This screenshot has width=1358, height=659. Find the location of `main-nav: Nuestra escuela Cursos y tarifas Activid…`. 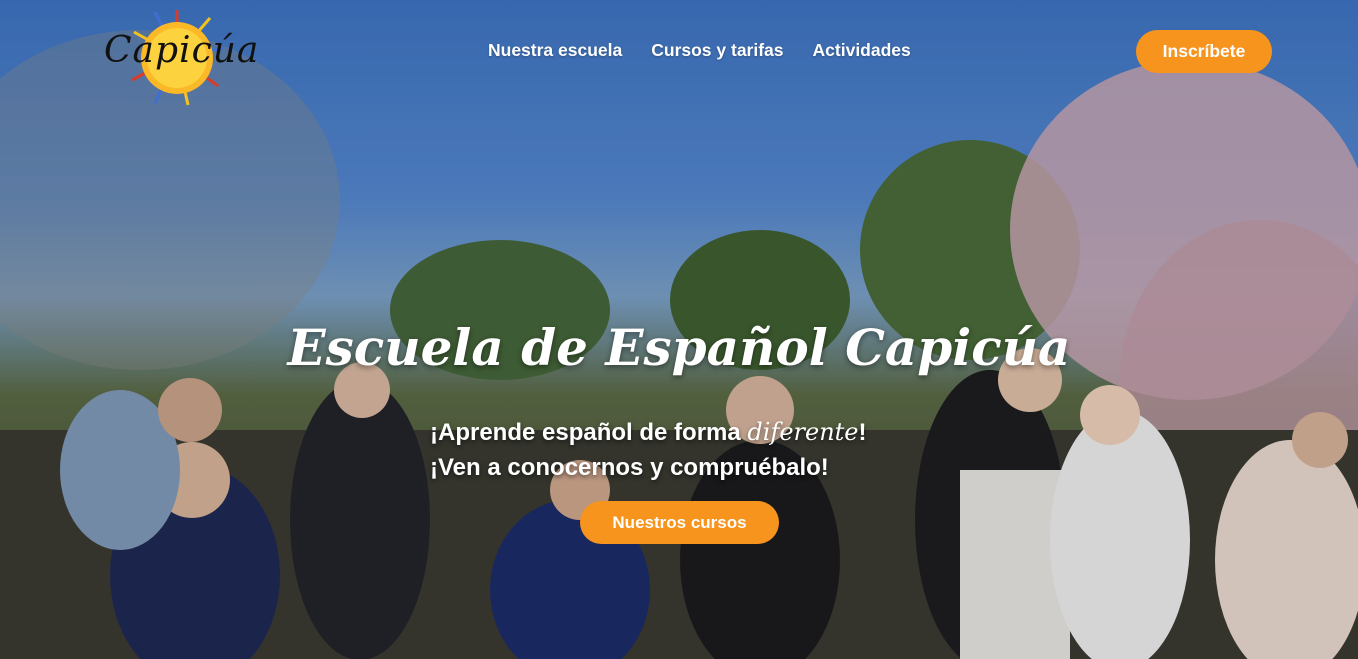

main-nav: Nuestra escuela Cursos y tarifas Activid… is located at coordinates (699, 50).